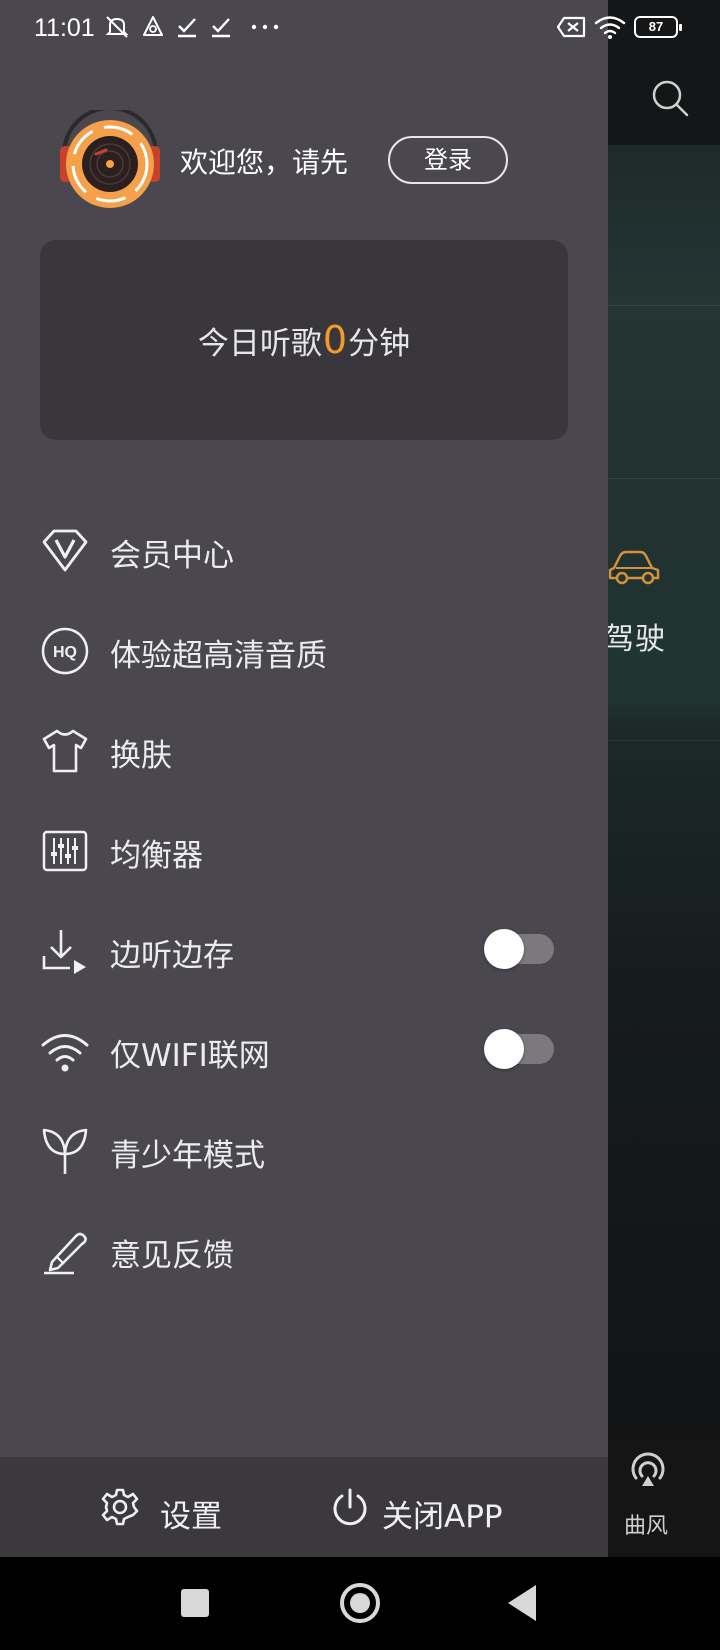  Describe the element at coordinates (110, 160) in the screenshot. I see `avatar` at that location.